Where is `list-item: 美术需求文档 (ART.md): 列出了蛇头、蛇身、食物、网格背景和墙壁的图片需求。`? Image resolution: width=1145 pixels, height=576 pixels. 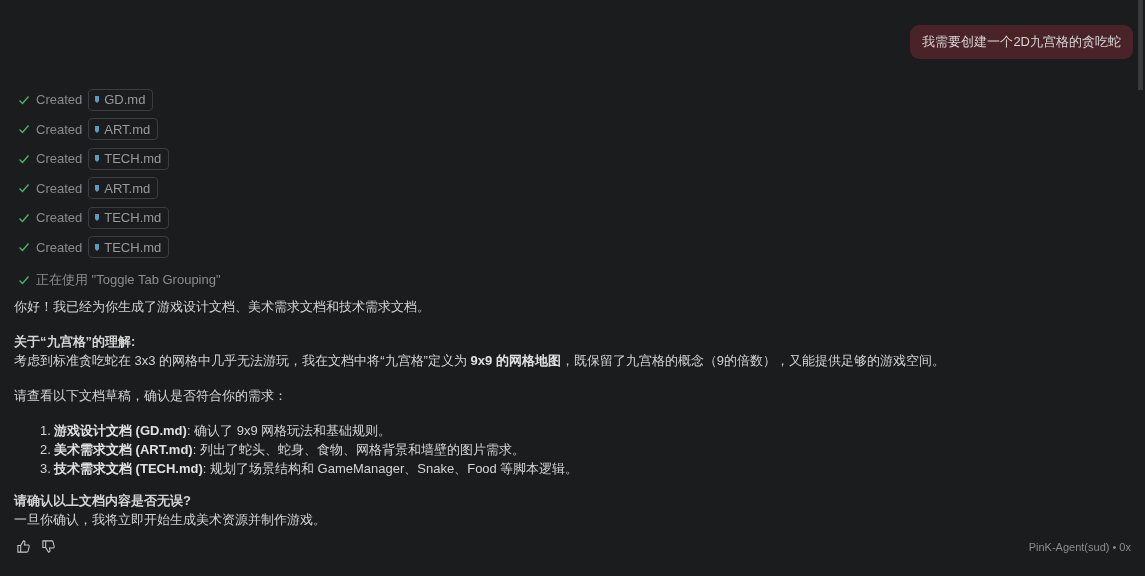
list-item: 美术需求文档 (ART.md): 列出了蛇头、蛇身、食物、网格背景和墙壁的图片需求。 is located at coordinates (289, 450).